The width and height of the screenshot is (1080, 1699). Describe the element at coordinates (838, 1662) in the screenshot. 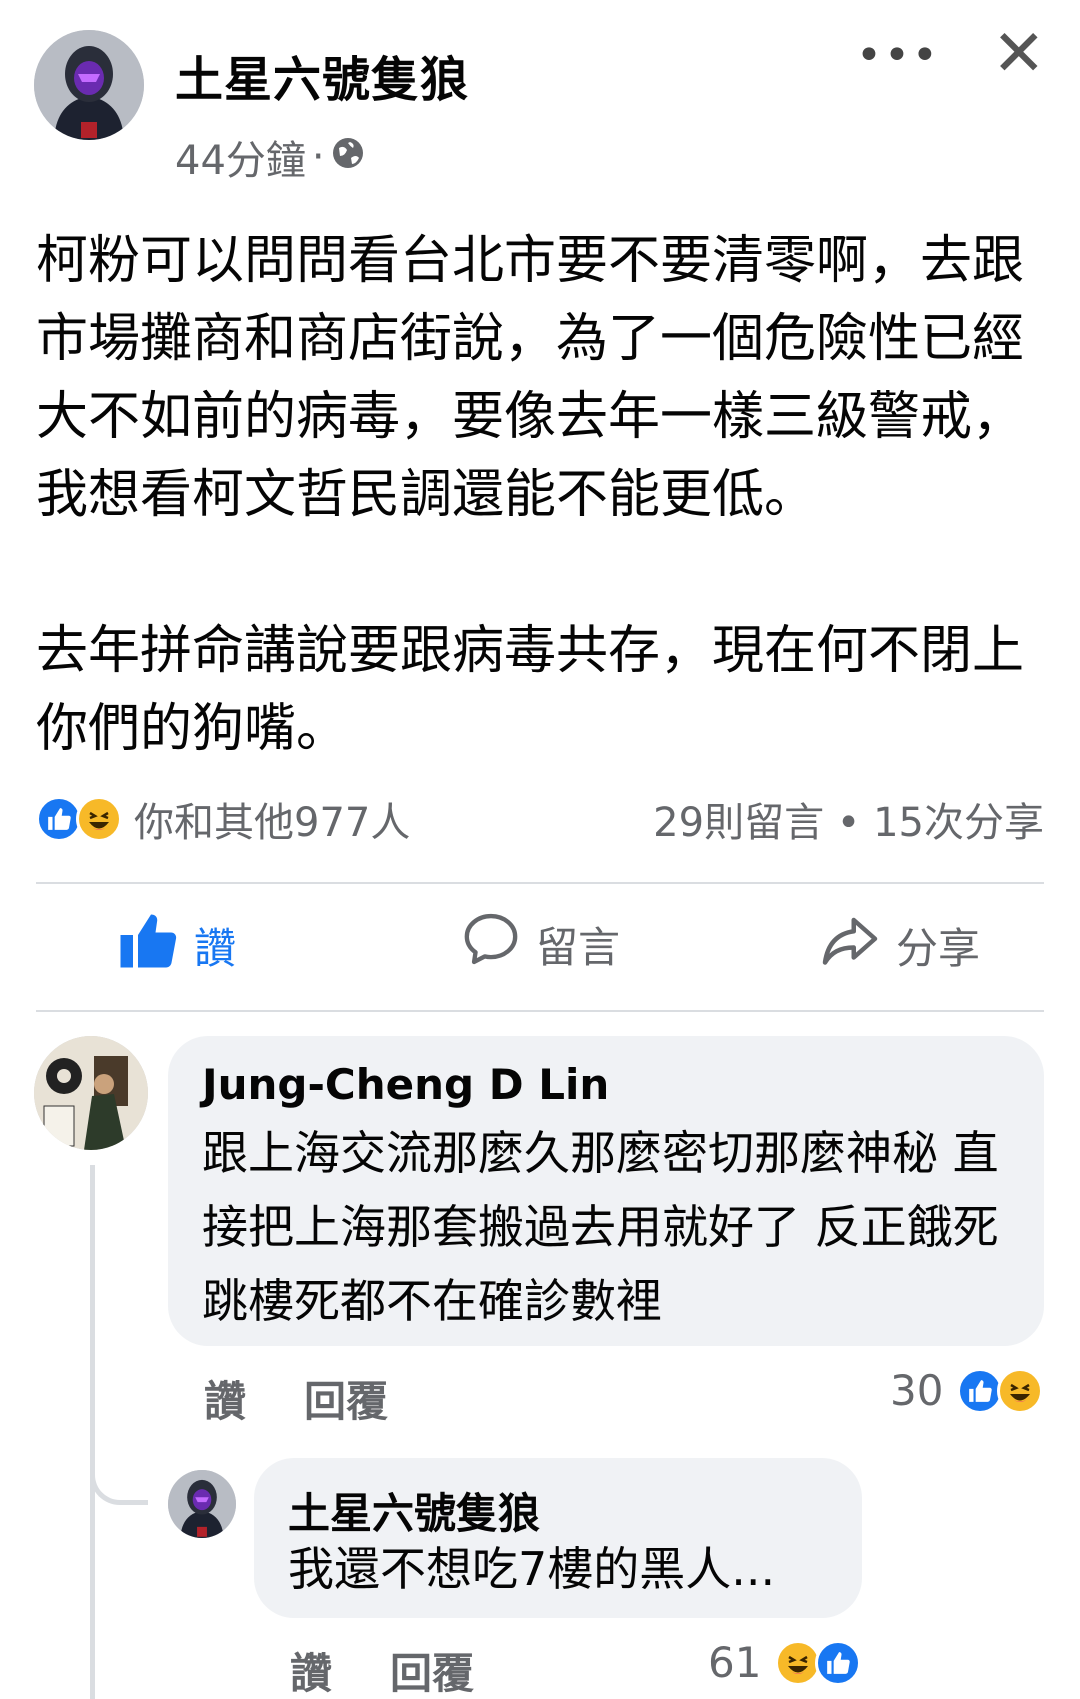

I see `like-reaction-icon` at that location.